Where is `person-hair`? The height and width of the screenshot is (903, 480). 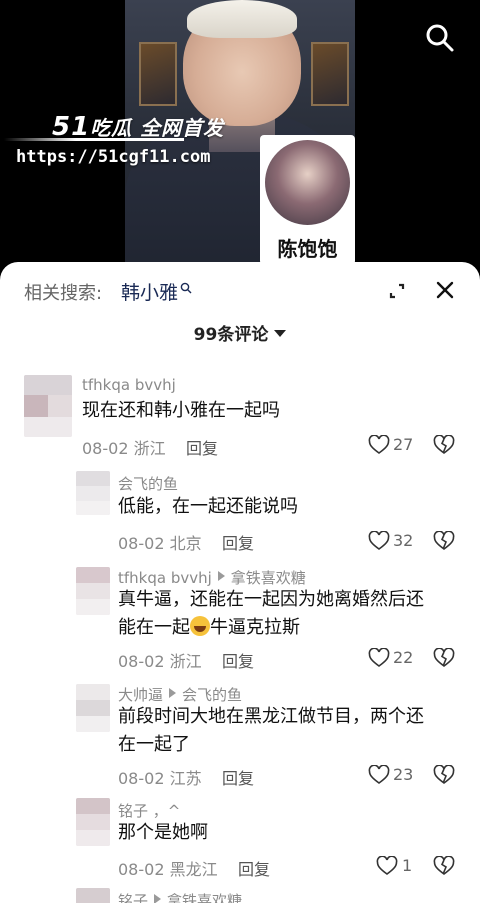
person-hair is located at coordinates (242, 19).